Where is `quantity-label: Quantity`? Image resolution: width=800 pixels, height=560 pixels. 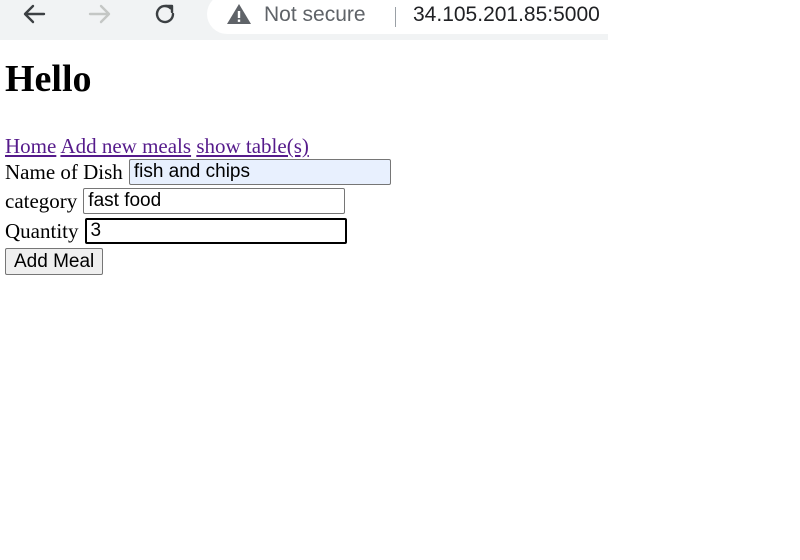
quantity-label: Quantity is located at coordinates (42, 231).